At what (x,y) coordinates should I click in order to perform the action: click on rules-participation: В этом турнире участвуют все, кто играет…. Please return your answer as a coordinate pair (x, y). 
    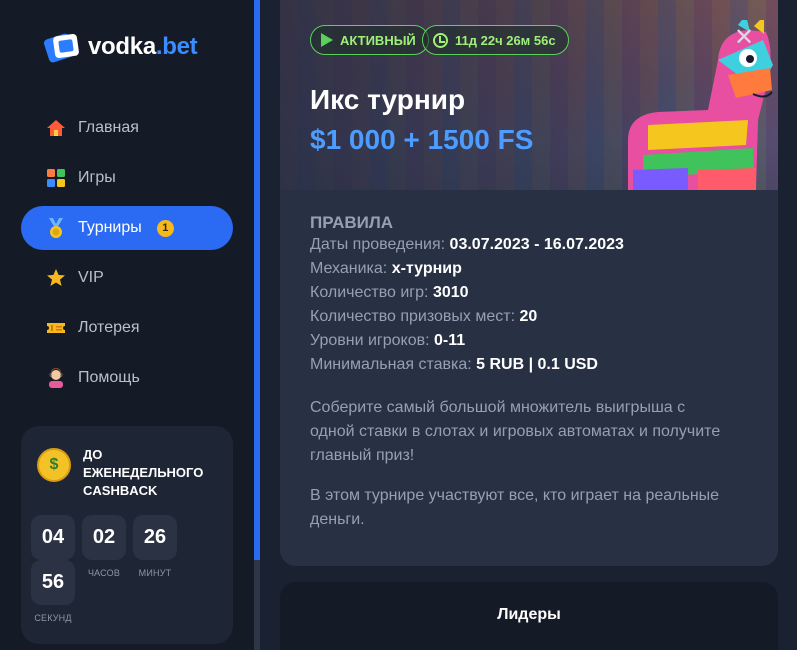
    Looking at the image, I should click on (515, 507).